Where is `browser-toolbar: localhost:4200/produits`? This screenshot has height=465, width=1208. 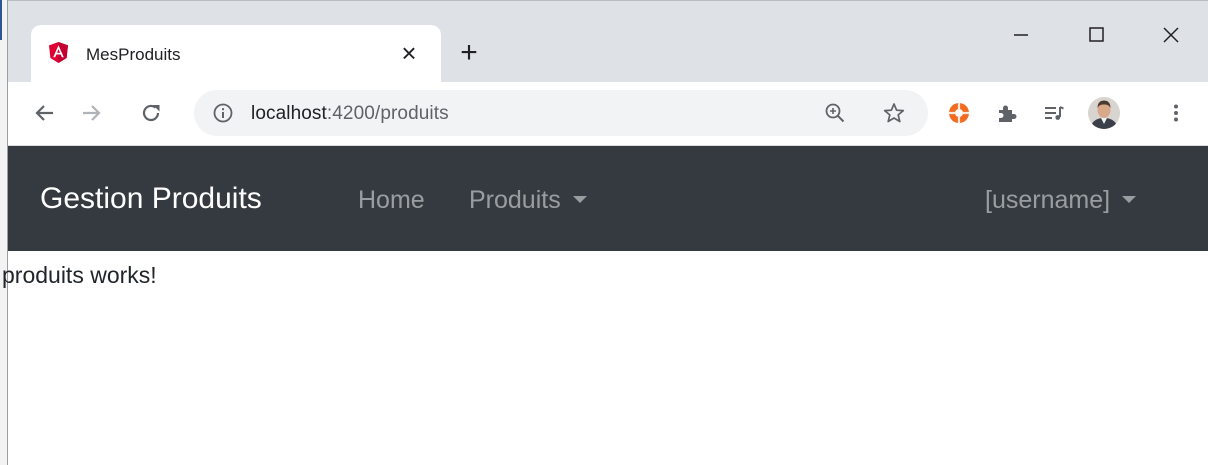 browser-toolbar: localhost:4200/produits is located at coordinates (608, 114).